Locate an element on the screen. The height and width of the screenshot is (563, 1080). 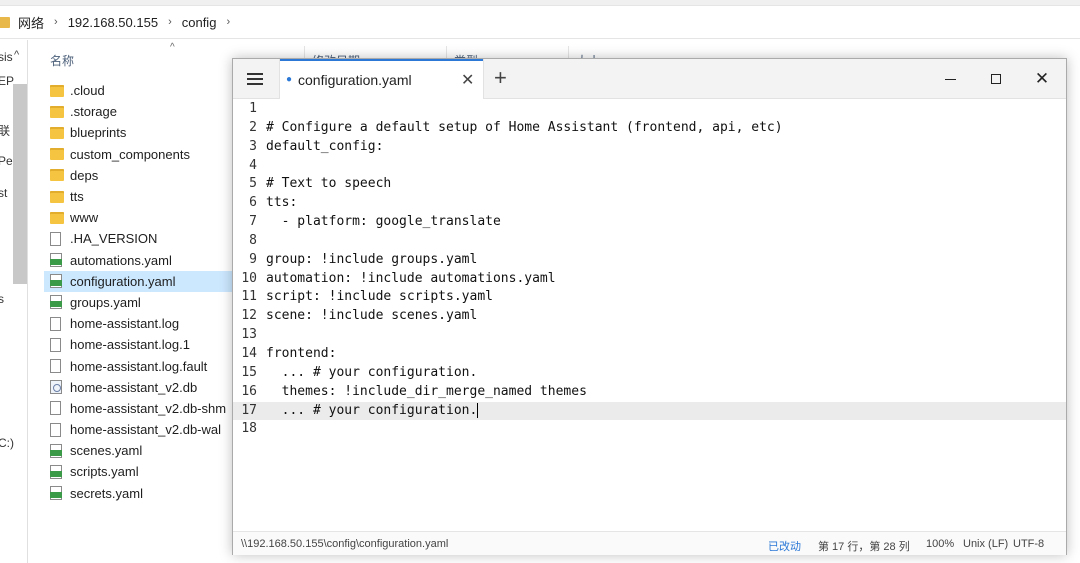
file-list-item: home-assistant.log.1 is located at coordinates (139, 344).